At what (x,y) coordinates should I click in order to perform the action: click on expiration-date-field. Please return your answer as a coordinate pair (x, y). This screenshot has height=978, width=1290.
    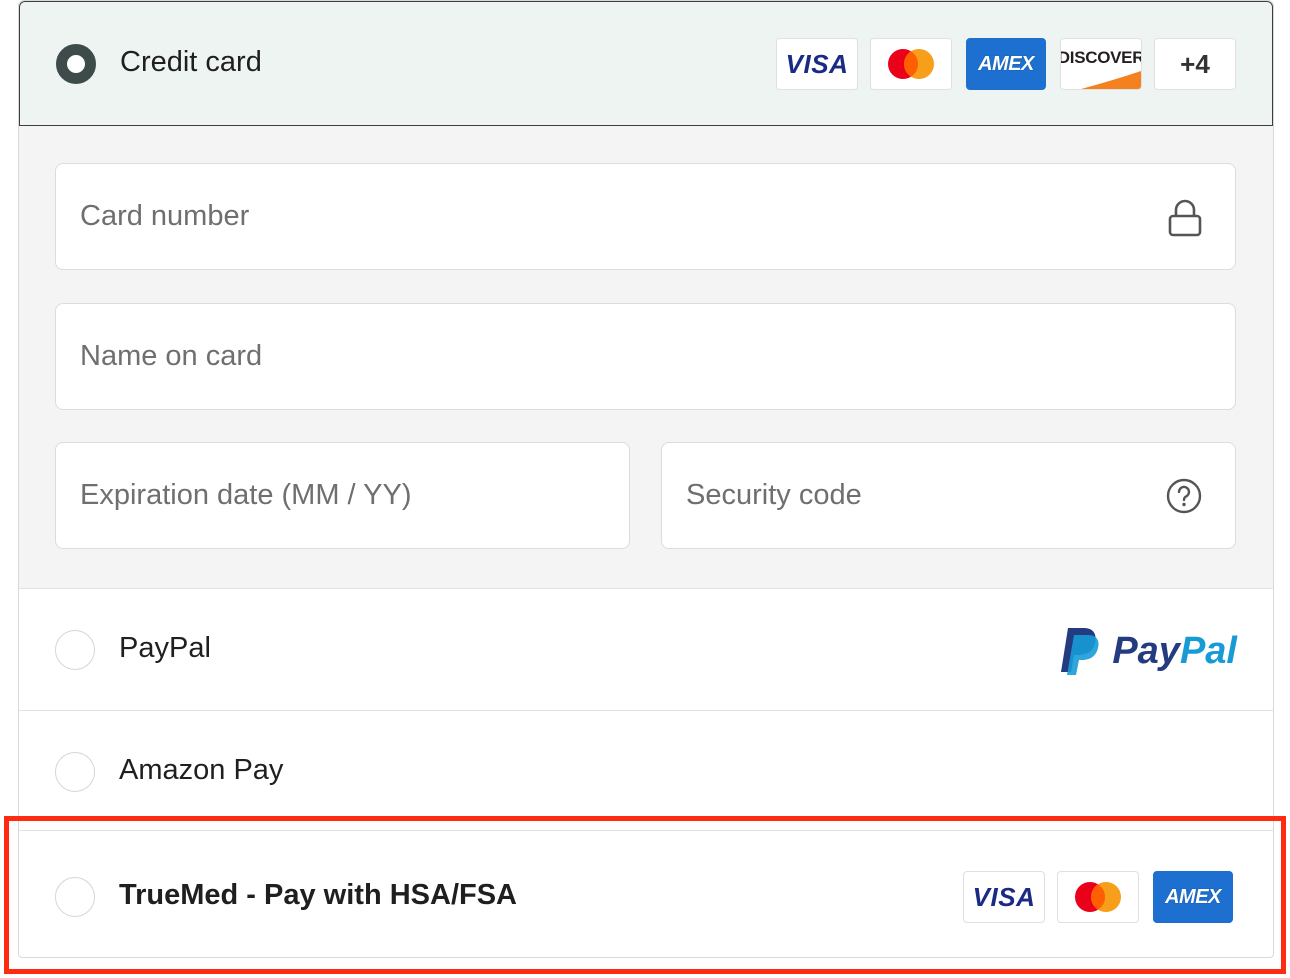
    Looking at the image, I should click on (342, 495).